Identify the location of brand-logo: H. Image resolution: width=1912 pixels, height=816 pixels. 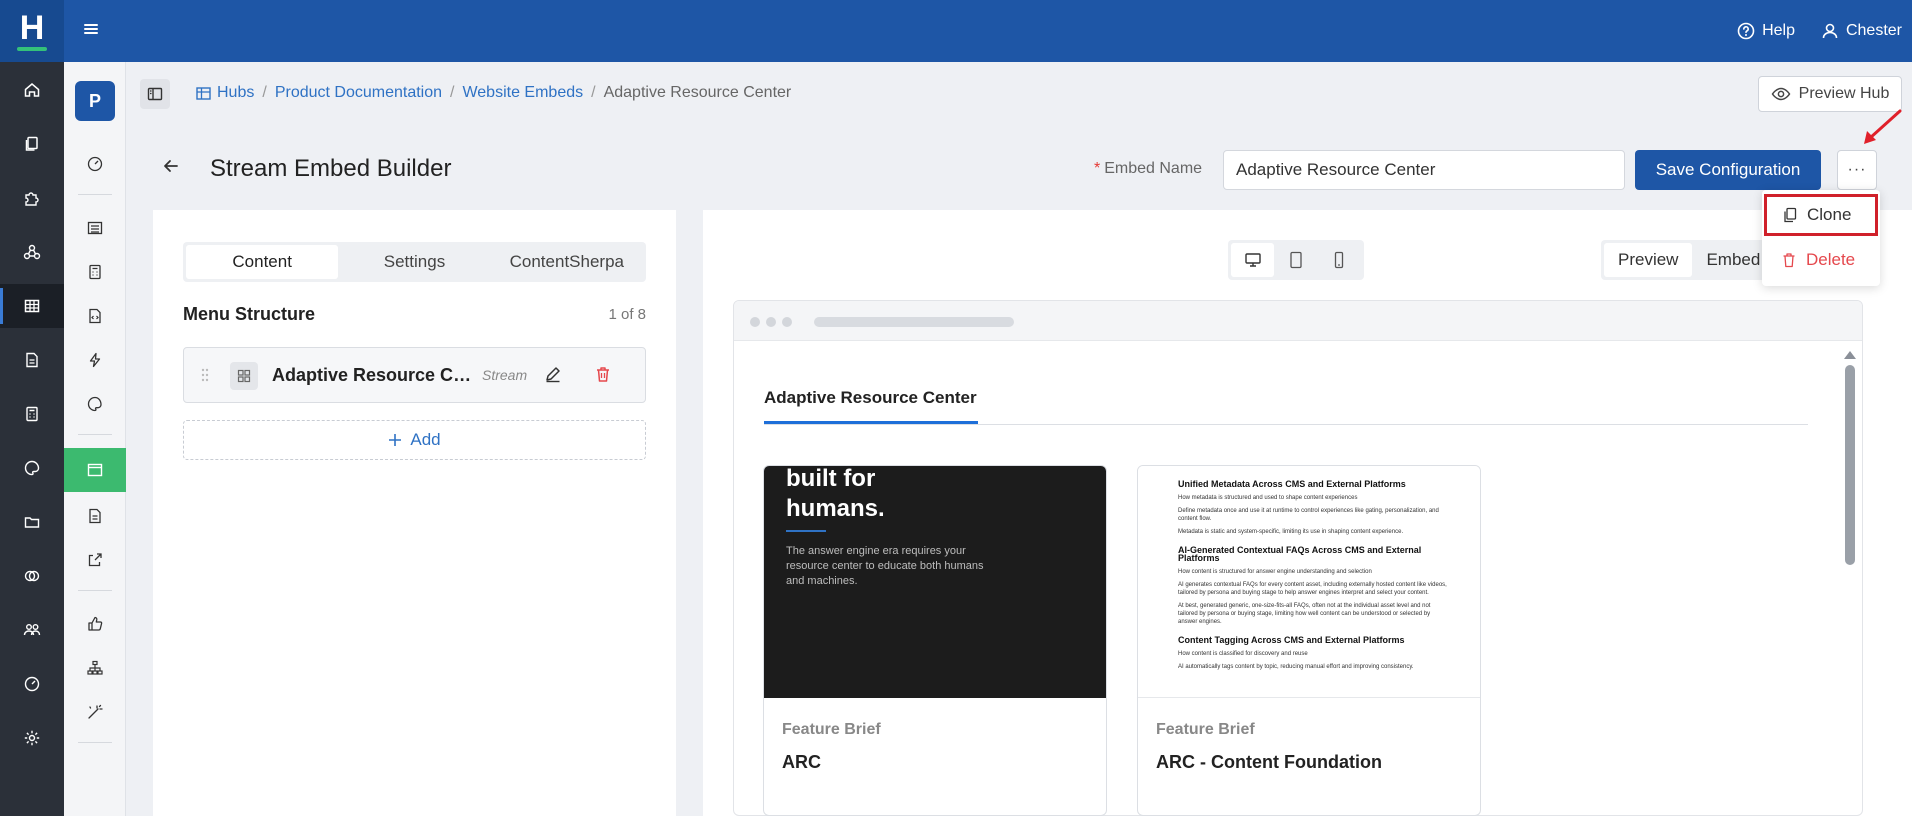
(32, 31).